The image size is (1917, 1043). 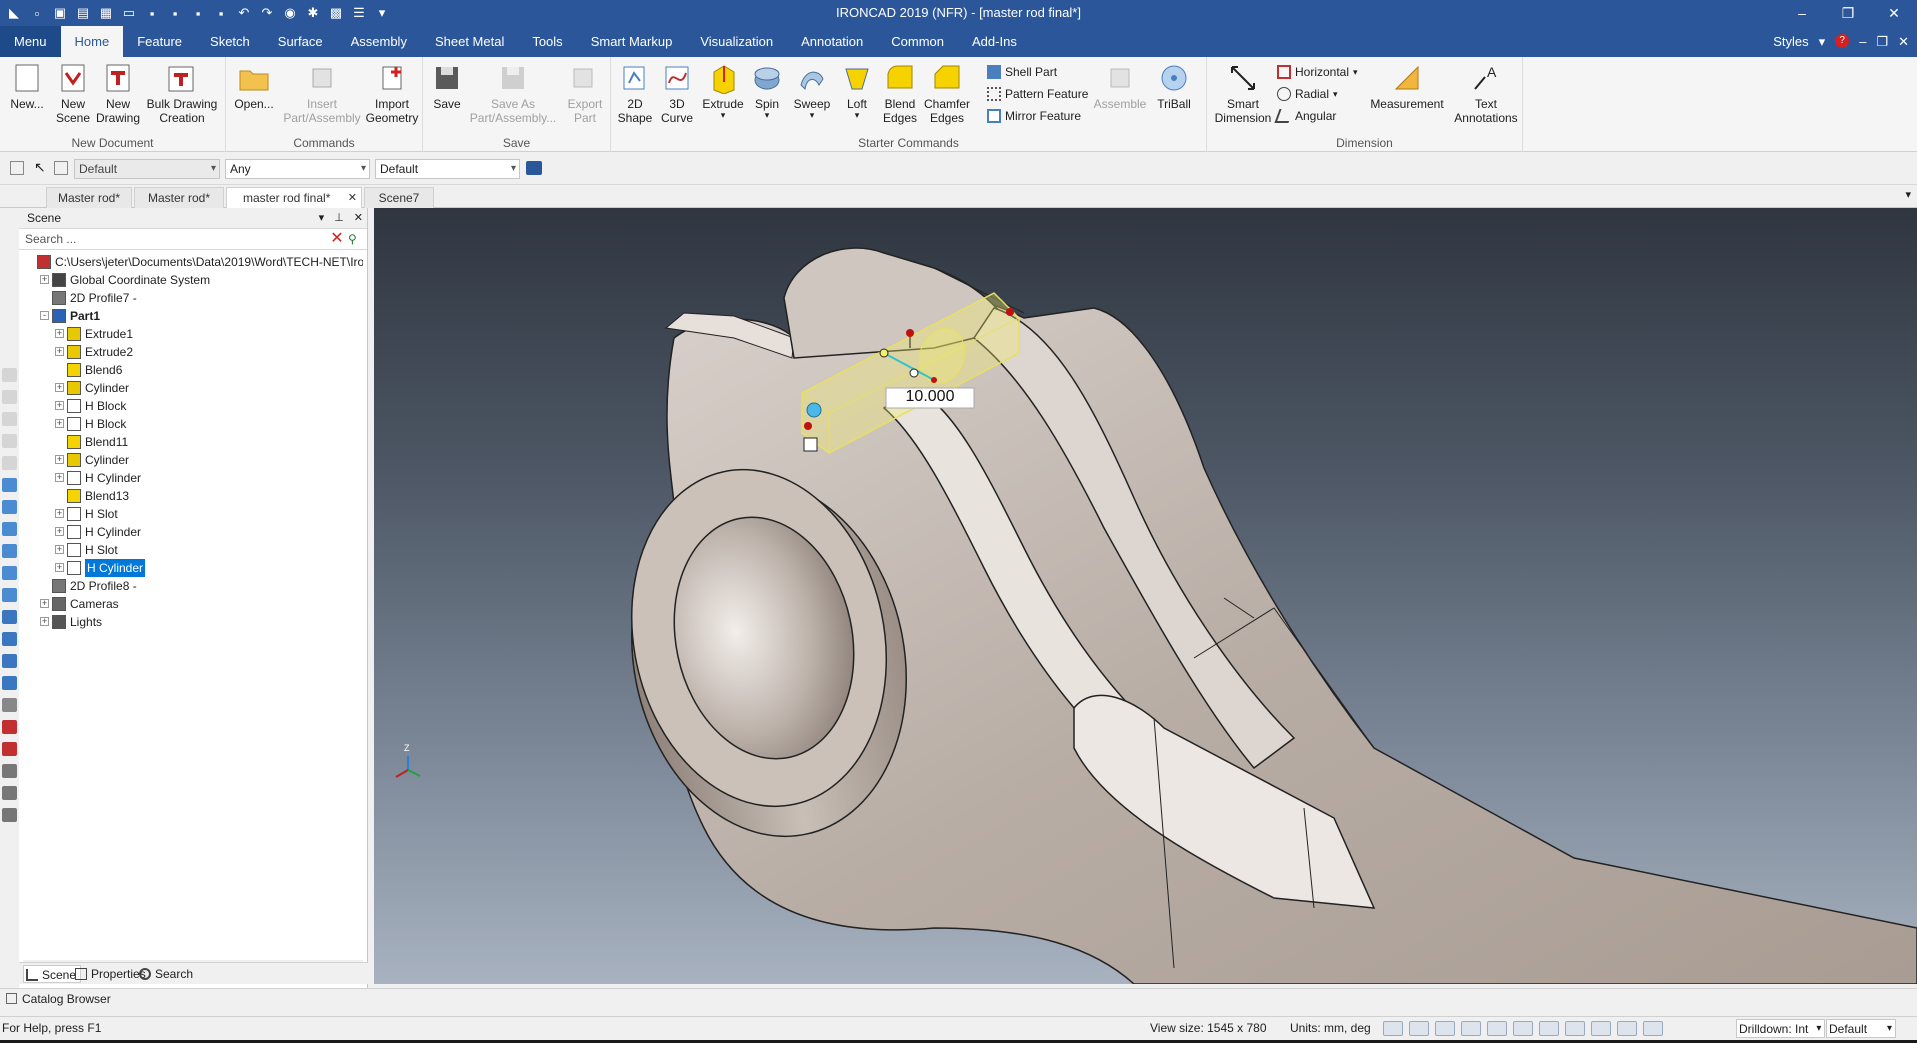 What do you see at coordinates (9, 485) in the screenshot?
I see `view-cube-icon` at bounding box center [9, 485].